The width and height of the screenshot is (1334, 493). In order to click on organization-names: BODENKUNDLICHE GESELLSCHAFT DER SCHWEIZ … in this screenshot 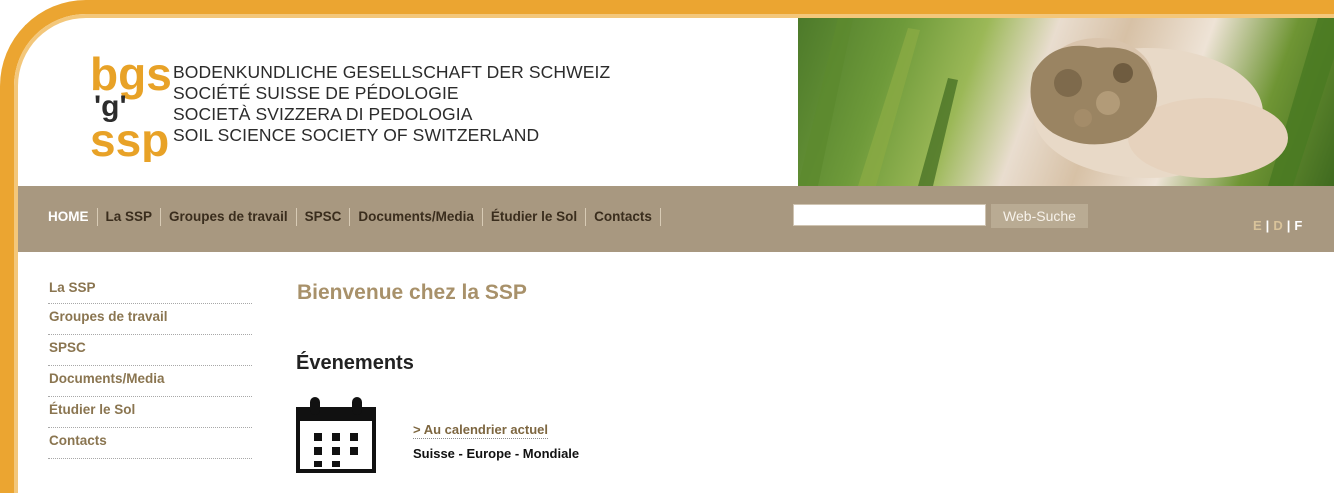, I will do `click(391, 104)`.